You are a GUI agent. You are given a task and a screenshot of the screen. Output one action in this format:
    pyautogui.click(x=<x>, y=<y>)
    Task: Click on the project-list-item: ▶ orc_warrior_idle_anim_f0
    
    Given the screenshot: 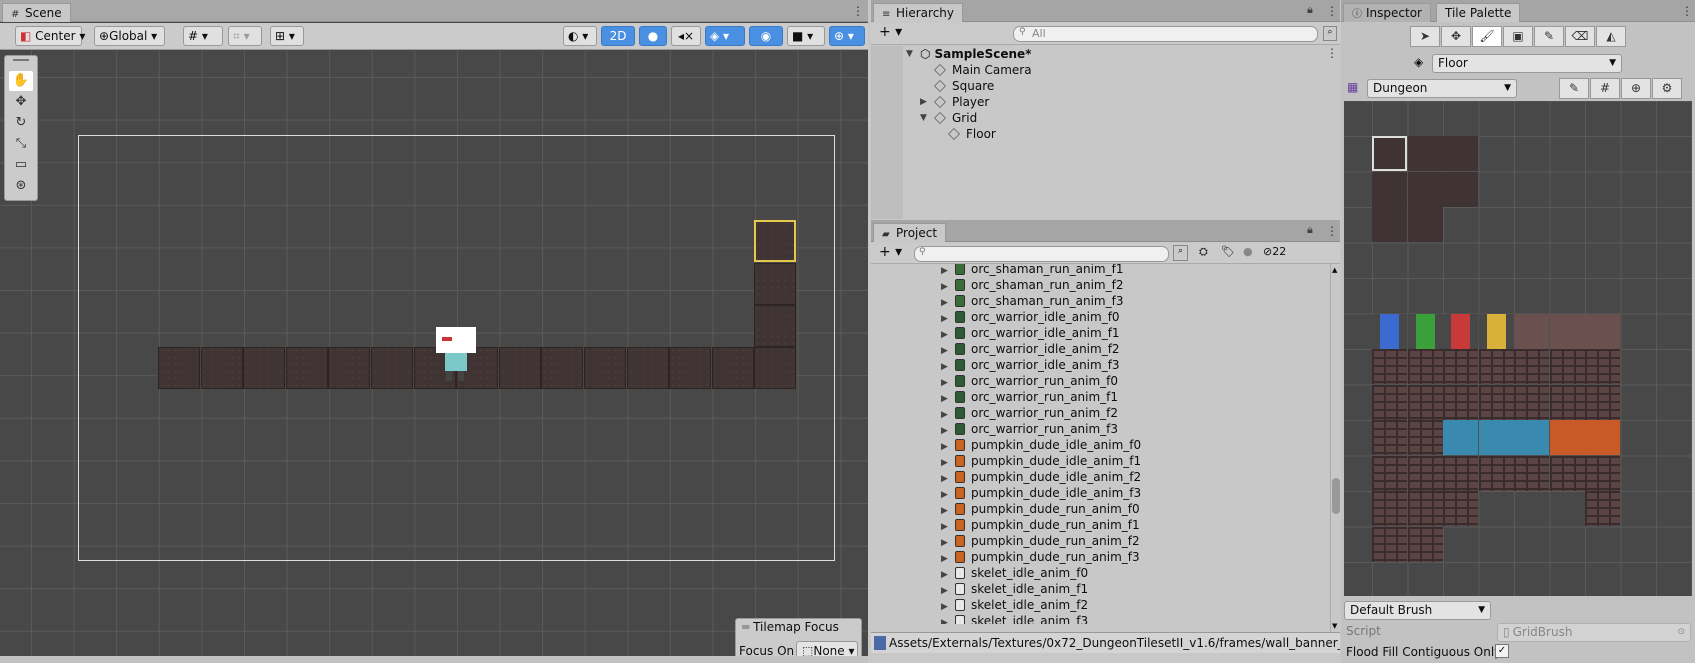 What is the action you would take?
    pyautogui.click(x=1030, y=317)
    